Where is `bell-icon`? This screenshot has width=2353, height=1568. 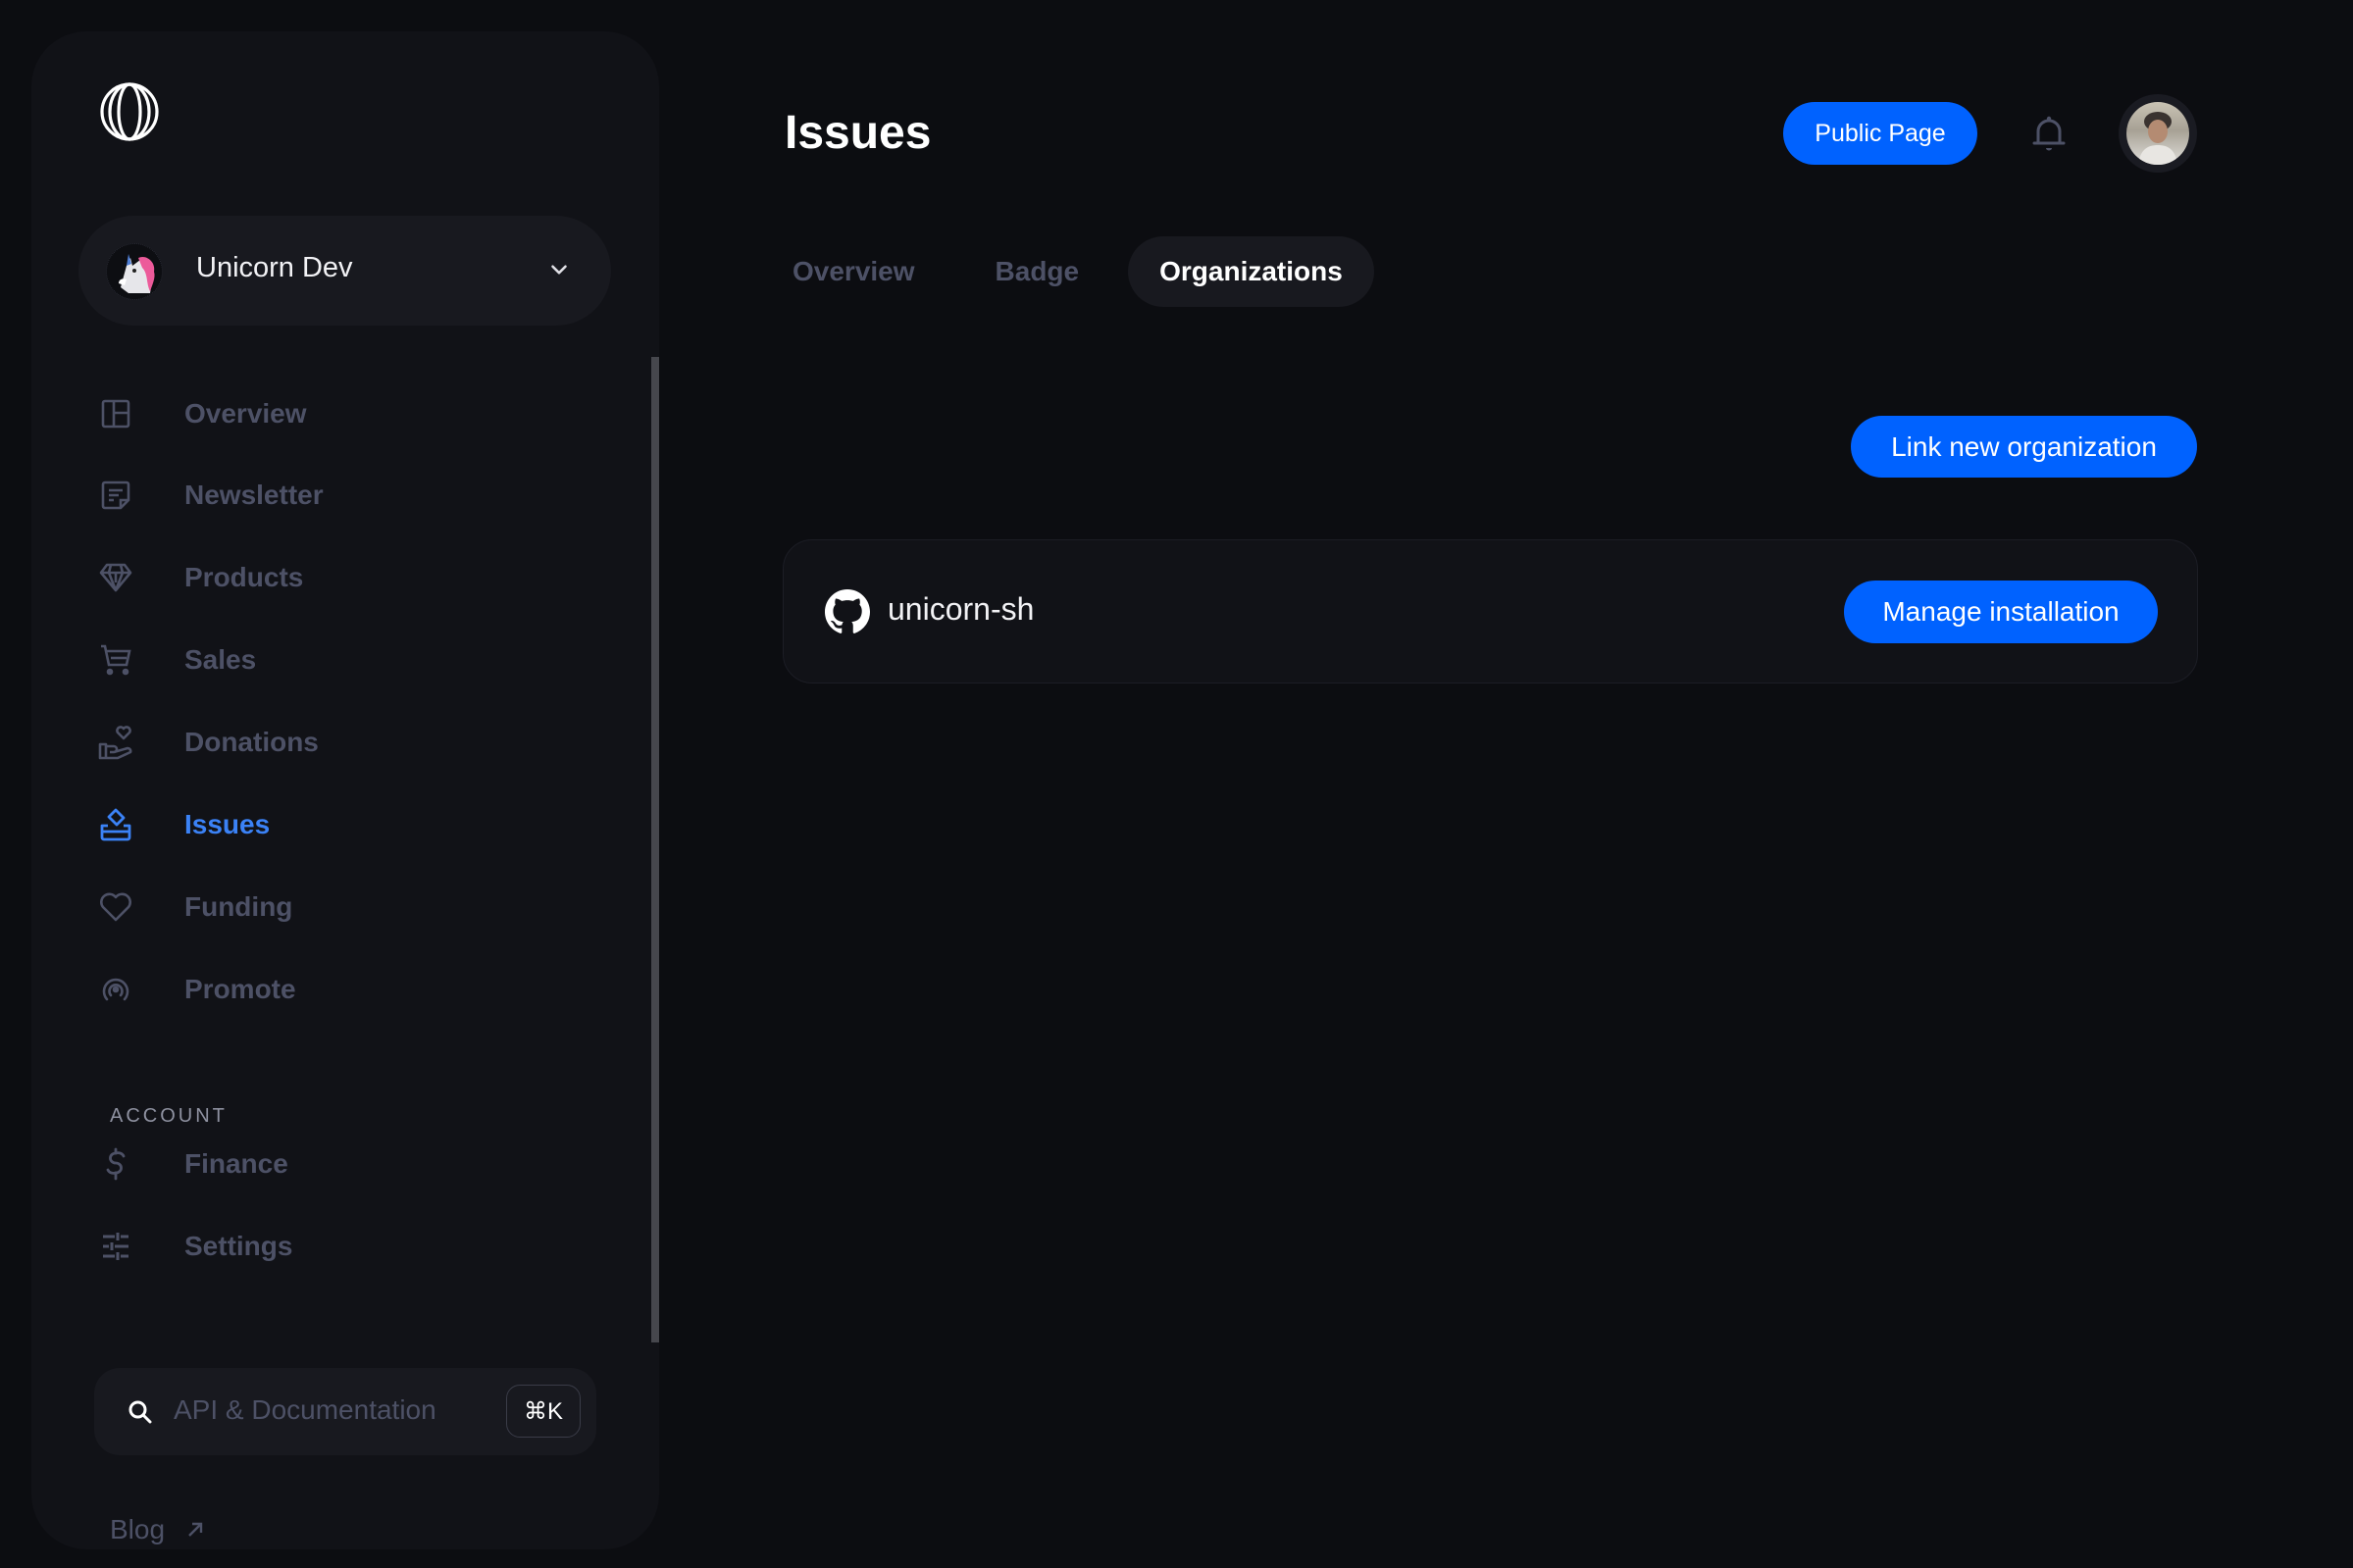
bell-icon is located at coordinates (2049, 133).